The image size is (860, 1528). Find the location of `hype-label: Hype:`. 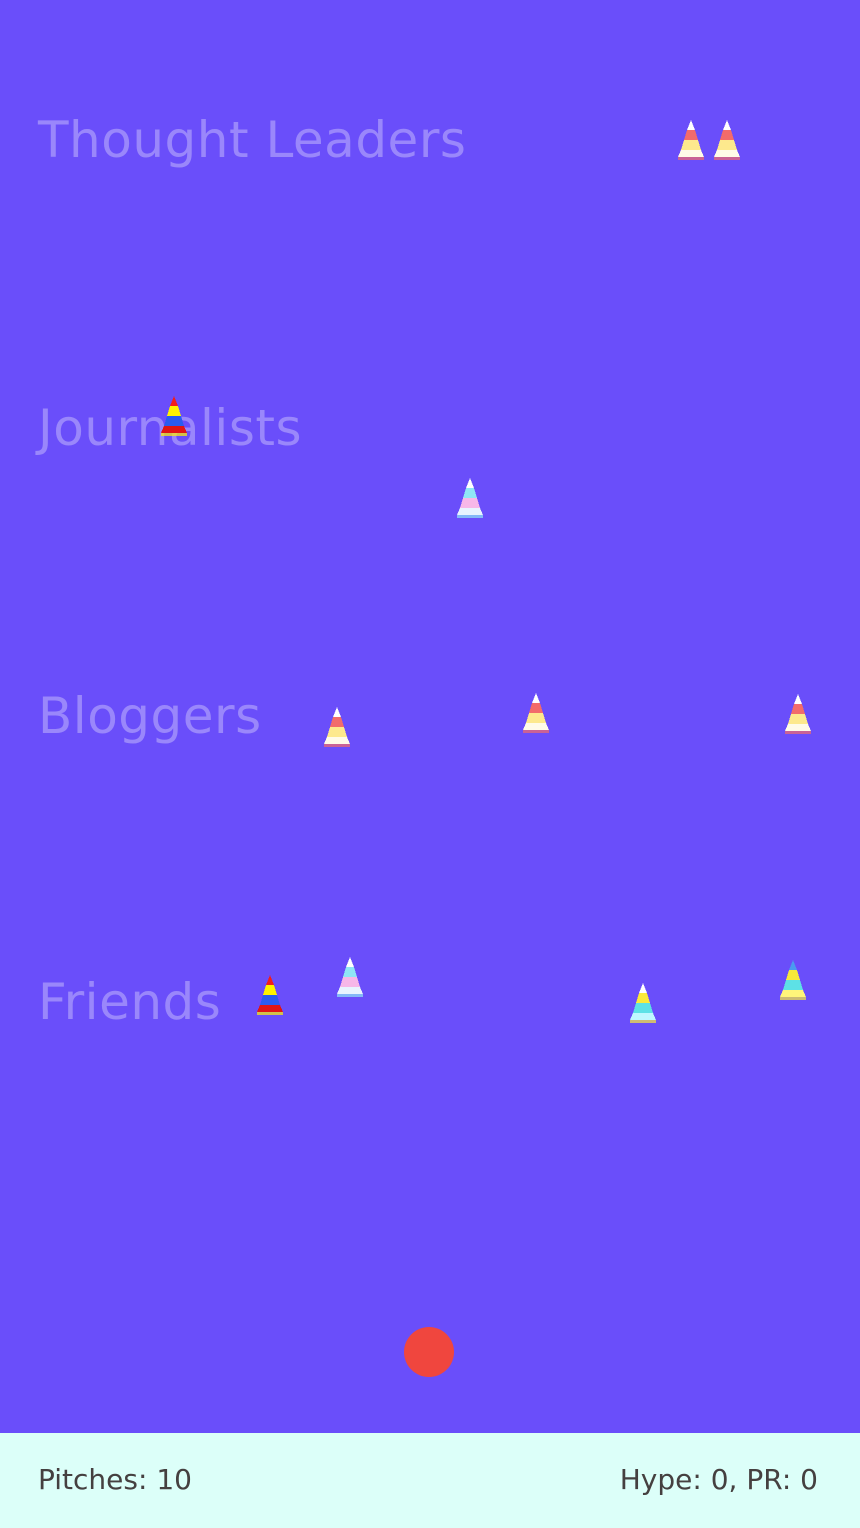

hype-label: Hype: is located at coordinates (660, 1479).